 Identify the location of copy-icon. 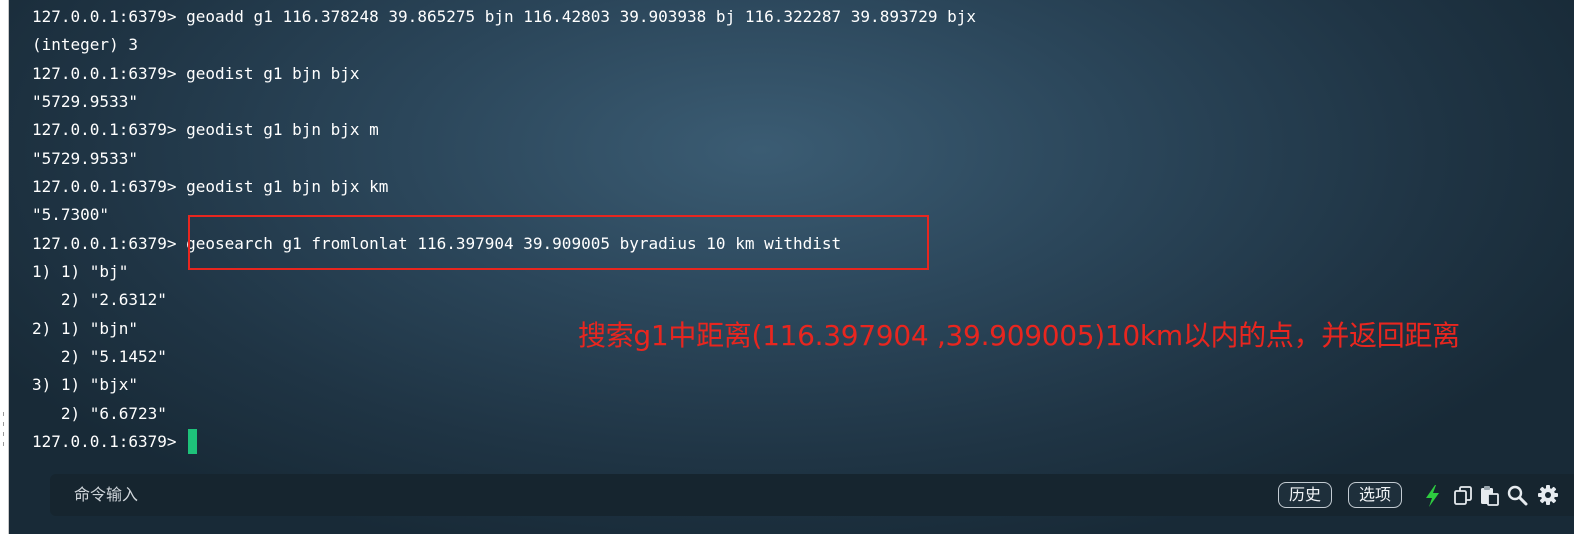
(1463, 495).